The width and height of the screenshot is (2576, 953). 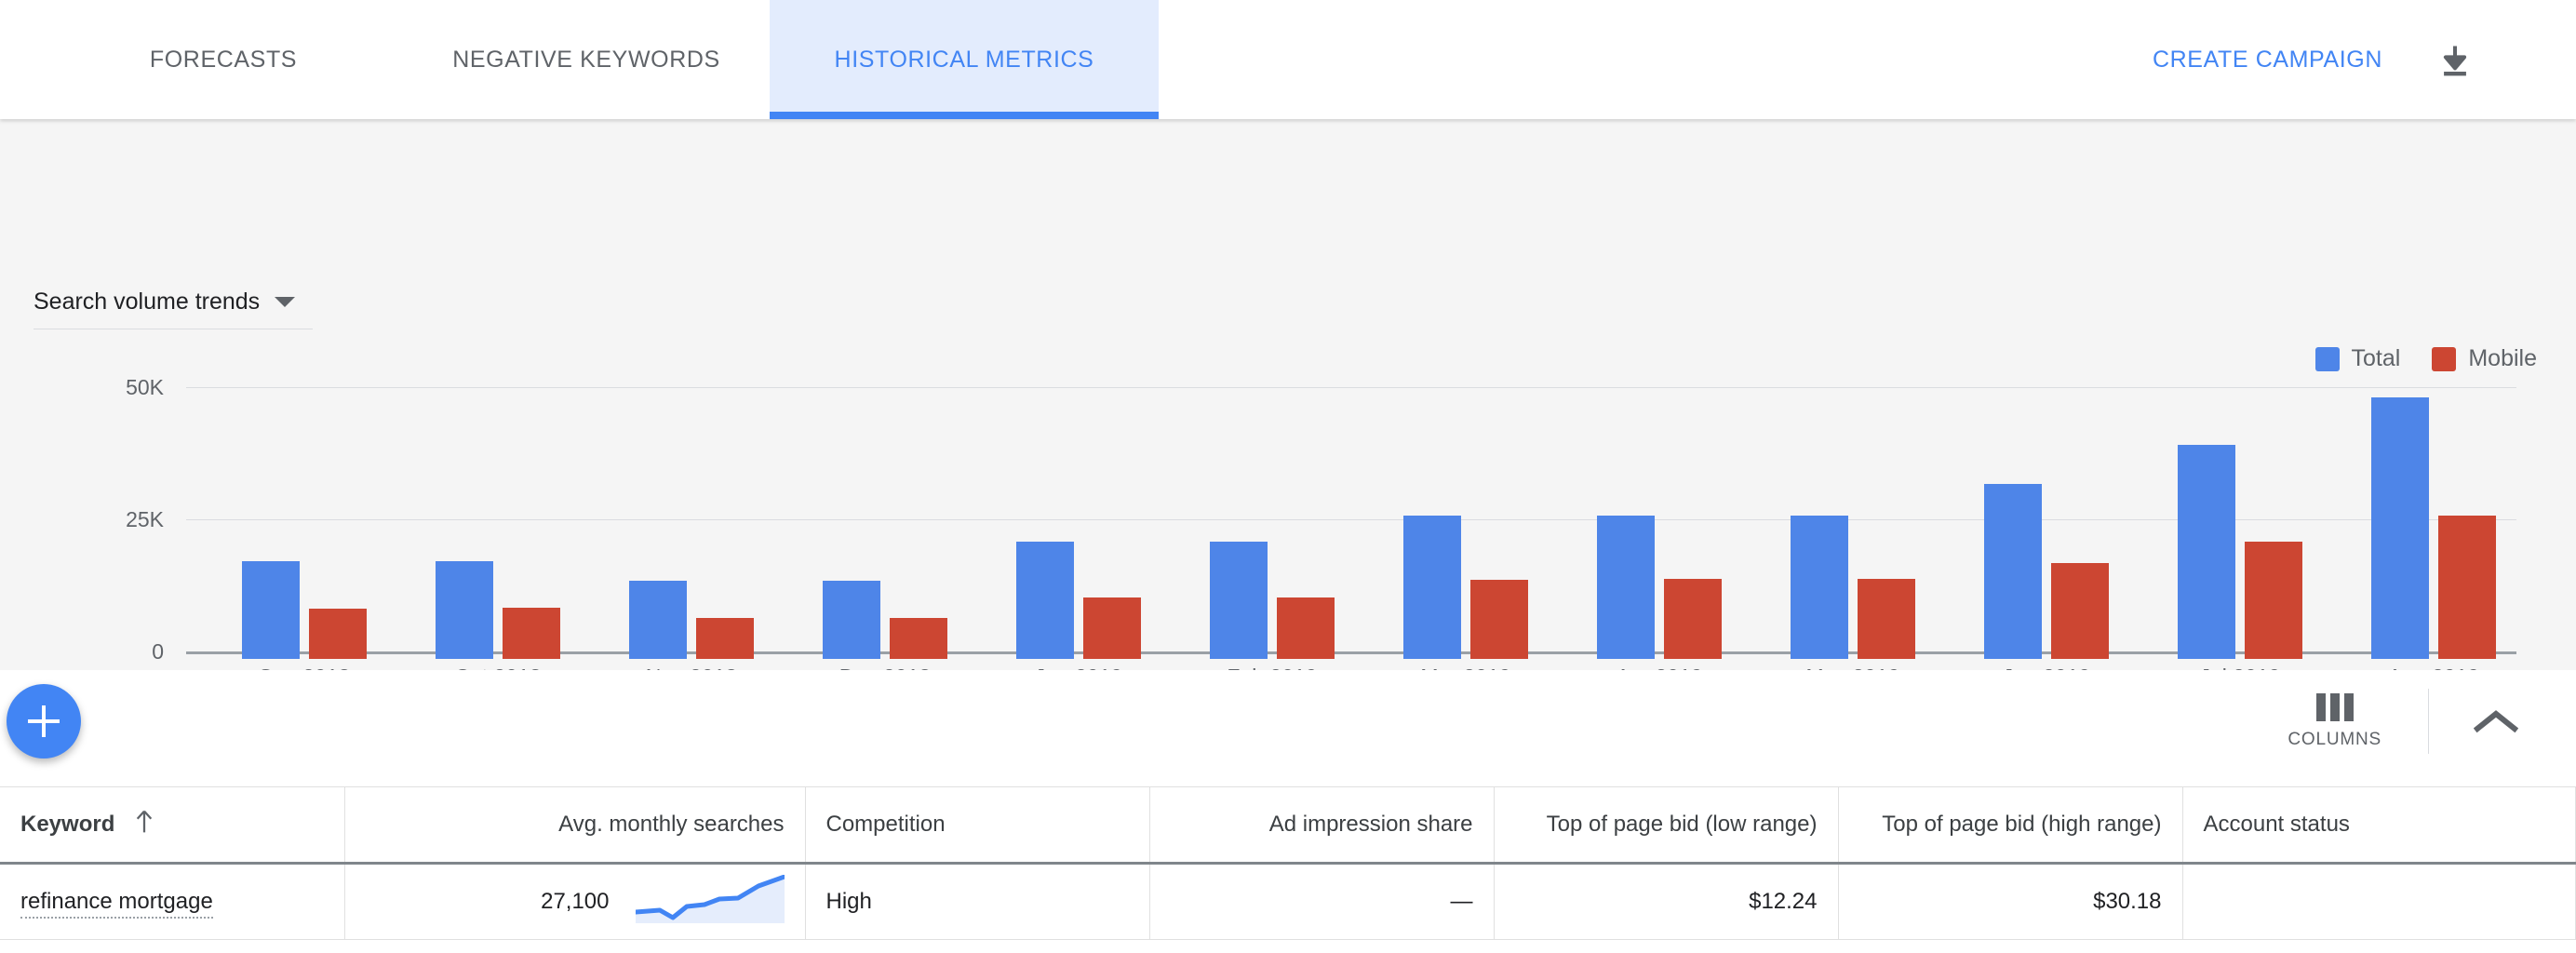 I want to click on tab-forecasts-label: FORECASTS, so click(x=223, y=59).